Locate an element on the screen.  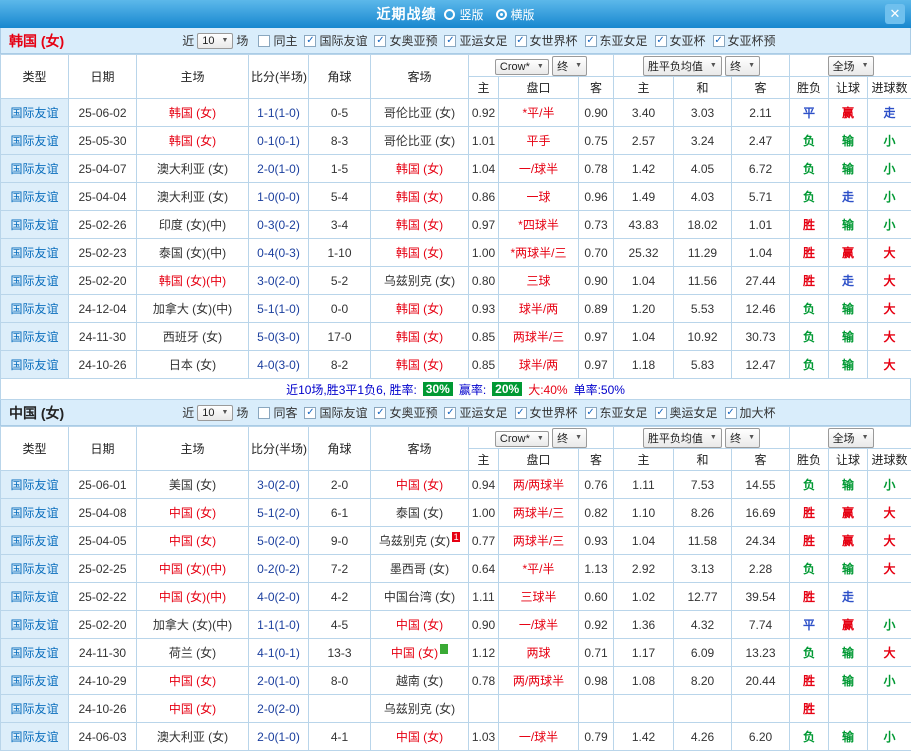
filter-checkbox-label: 国际友谊 is located at coordinates (343, 41).